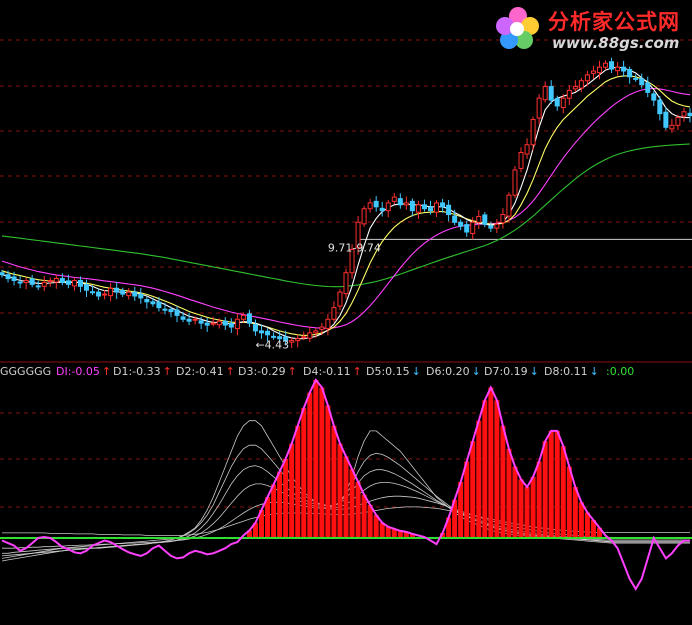  I want to click on indicator-value: D6:0.20 ↓, so click(453, 371).